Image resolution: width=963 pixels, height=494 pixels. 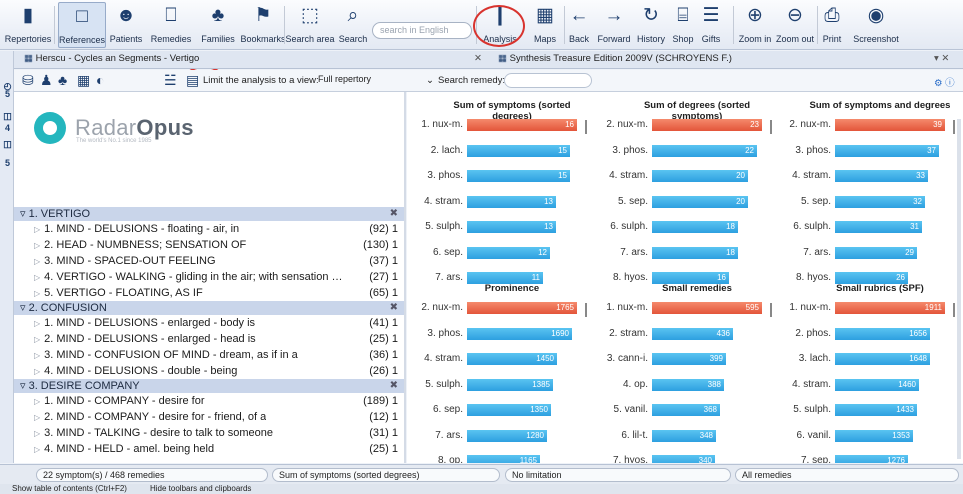 I want to click on chart-remedy-label: 5. sep., so click(x=806, y=202).